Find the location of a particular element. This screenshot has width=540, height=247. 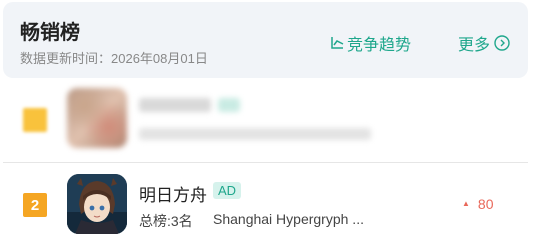

rank-change: ▲ 80 is located at coordinates (478, 204).